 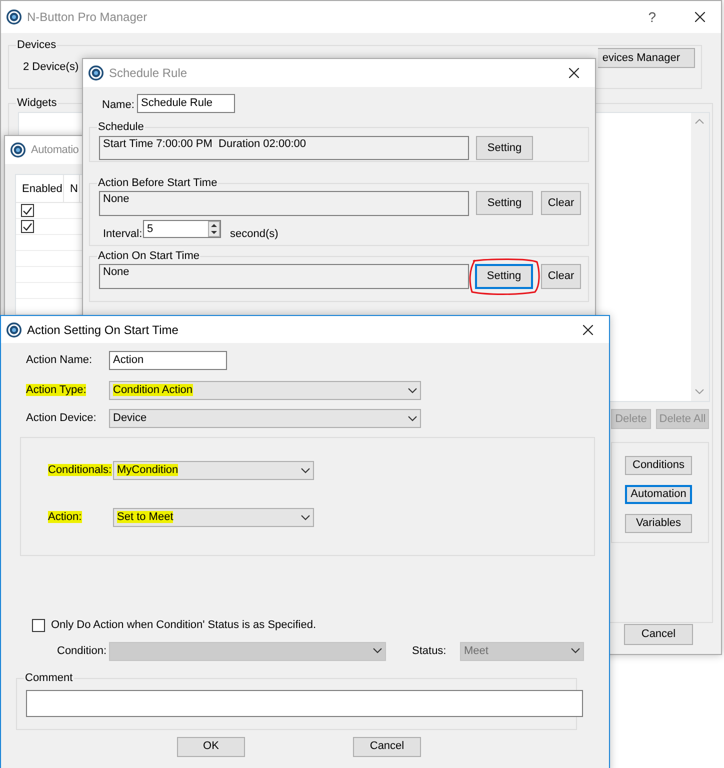 What do you see at coordinates (122, 234) in the screenshot?
I see `interval-label: Interval:` at bounding box center [122, 234].